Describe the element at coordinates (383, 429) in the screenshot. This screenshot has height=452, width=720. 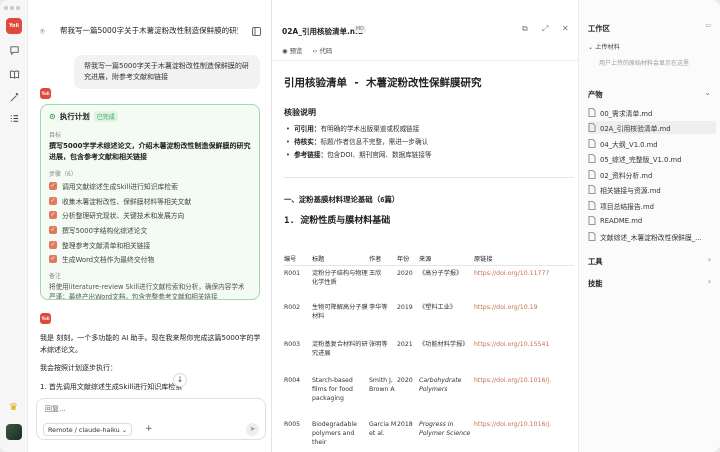
I see `cell-author: Garcia M et al.` at that location.